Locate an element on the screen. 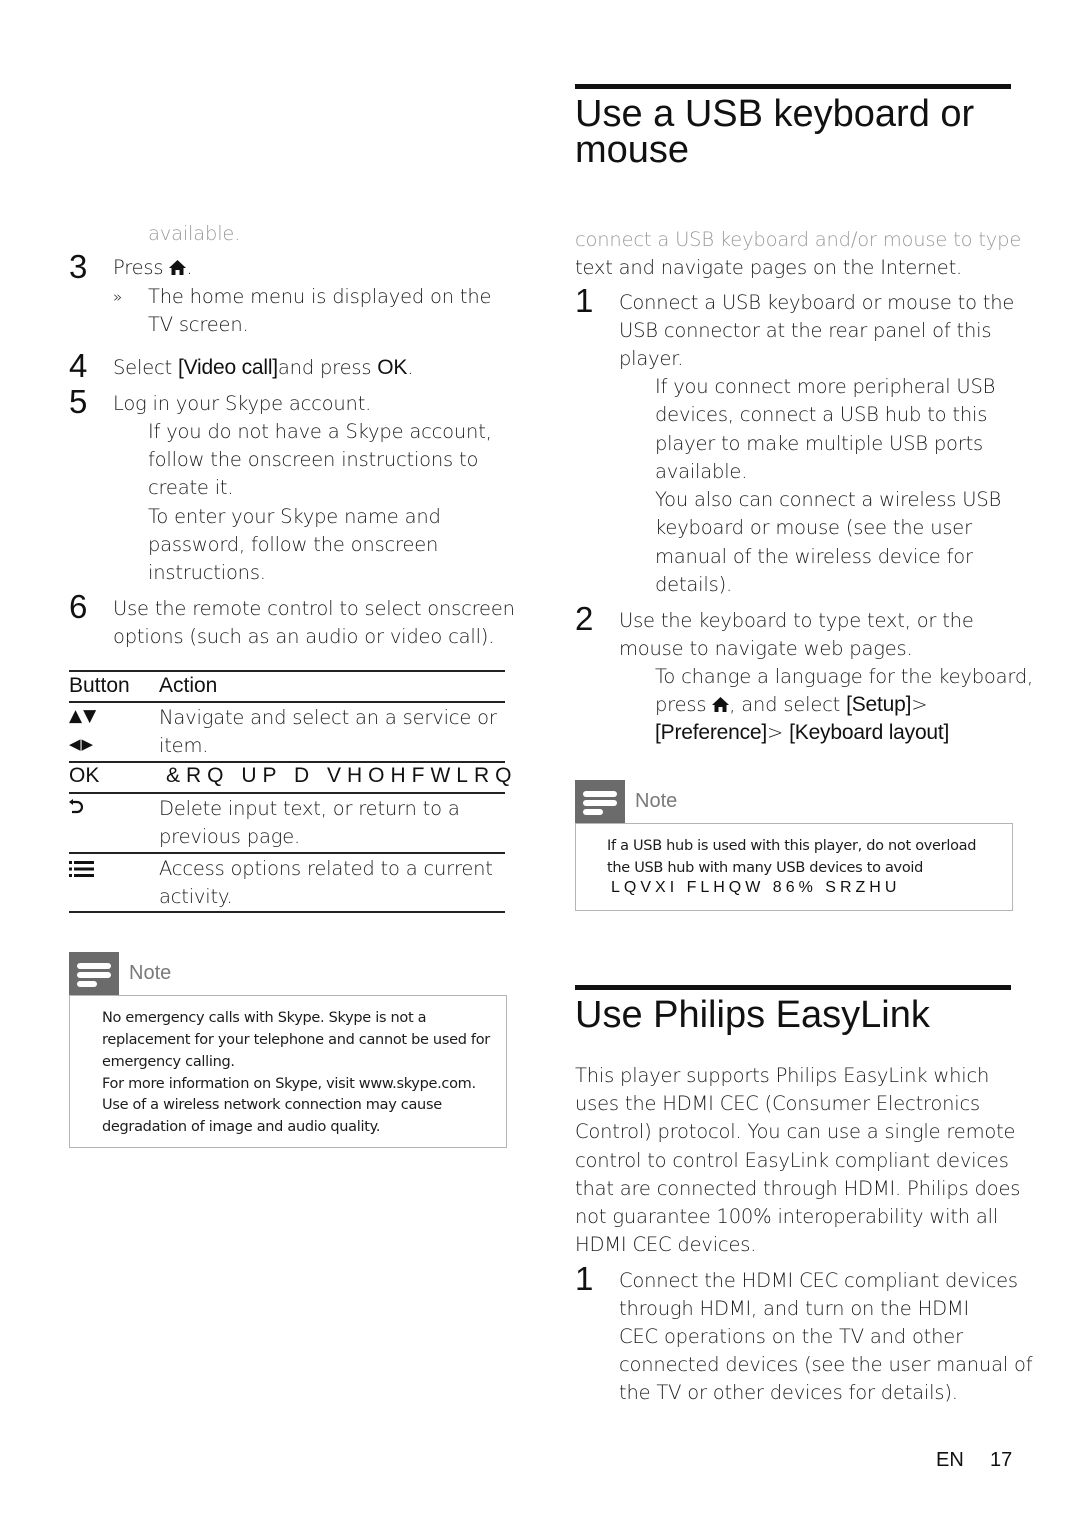 The height and width of the screenshot is (1527, 1080). step-sub-line: To enter your Skype name and is located at coordinates (294, 516).